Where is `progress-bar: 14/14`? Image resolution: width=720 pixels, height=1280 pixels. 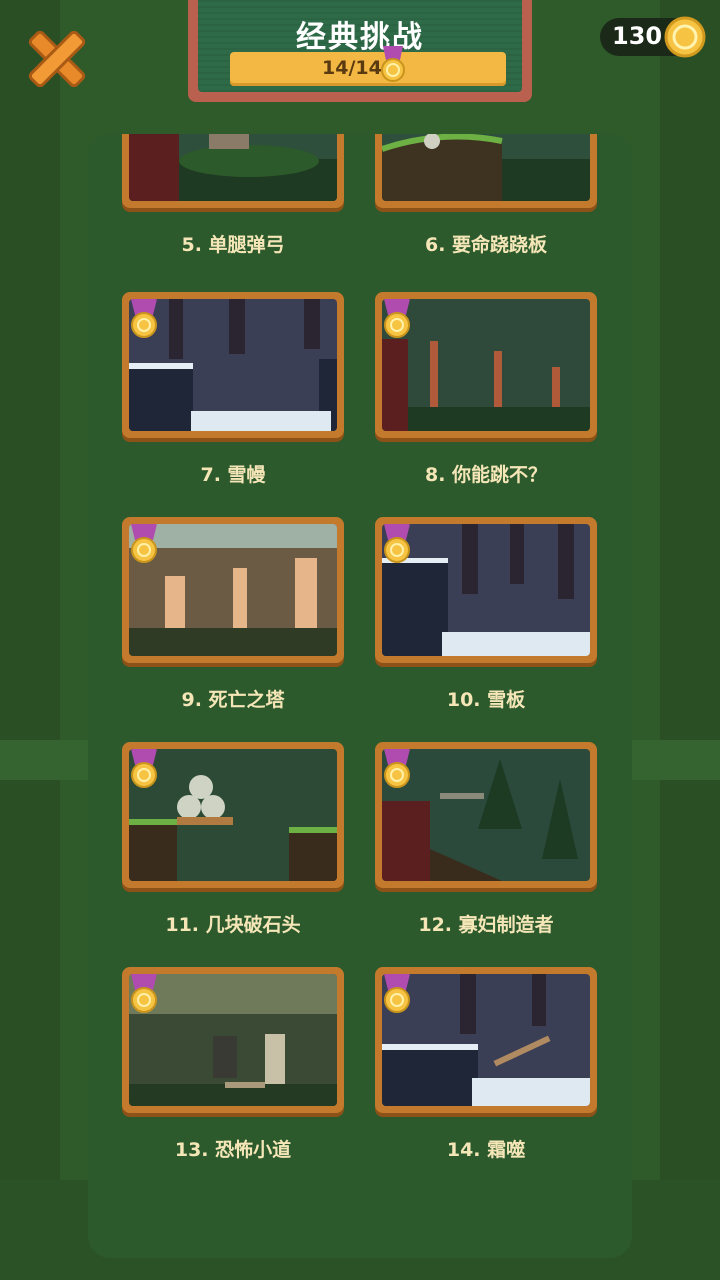
progress-bar: 14/14 is located at coordinates (368, 66).